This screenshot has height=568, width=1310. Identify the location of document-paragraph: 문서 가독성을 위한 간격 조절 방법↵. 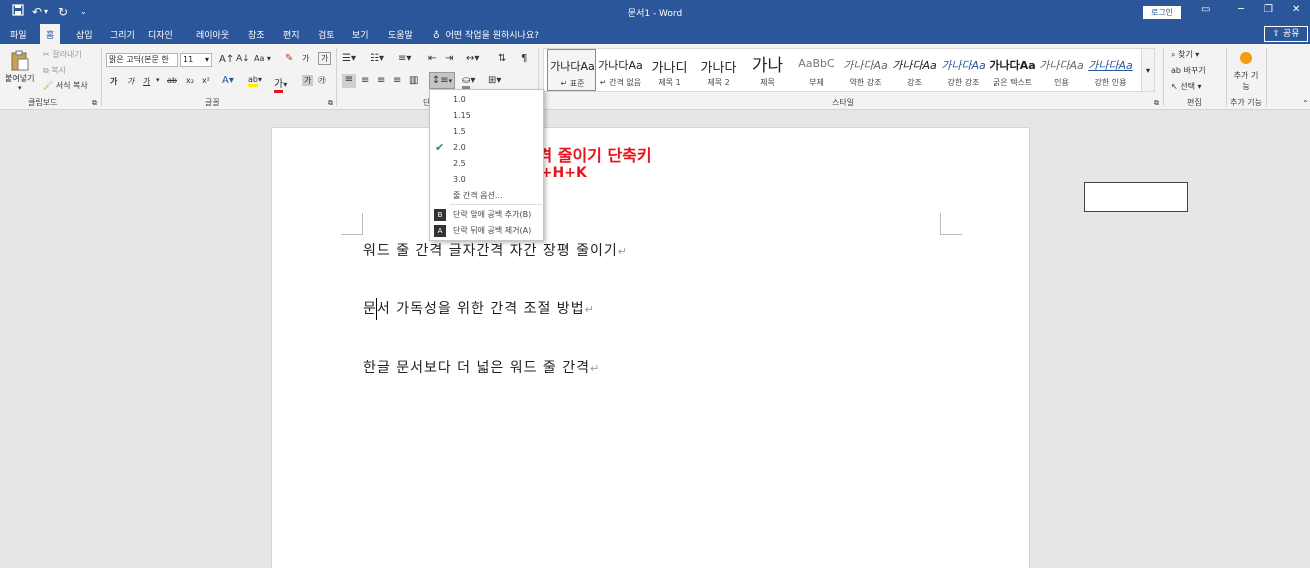
(479, 308).